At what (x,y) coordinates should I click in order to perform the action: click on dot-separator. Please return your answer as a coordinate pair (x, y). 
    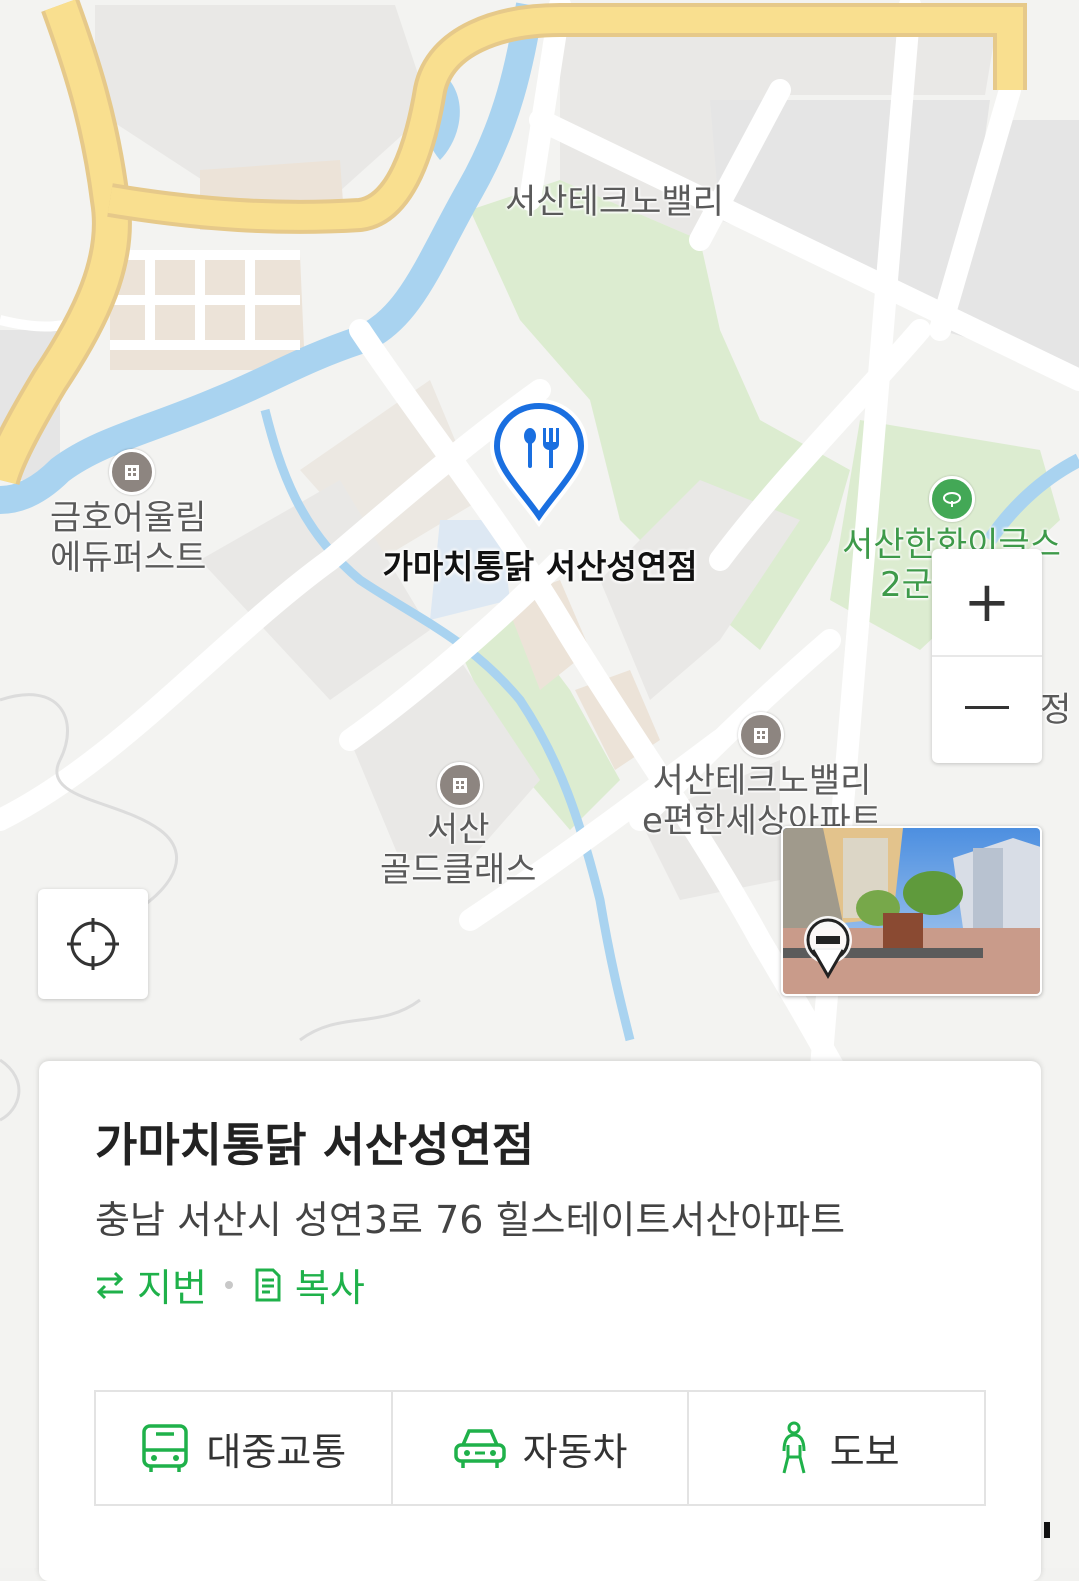
    Looking at the image, I should click on (228, 1284).